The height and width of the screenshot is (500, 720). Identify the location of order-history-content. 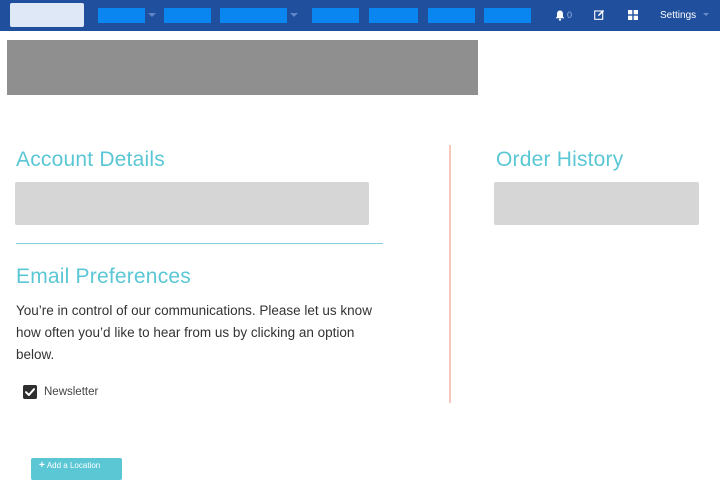
(596, 203).